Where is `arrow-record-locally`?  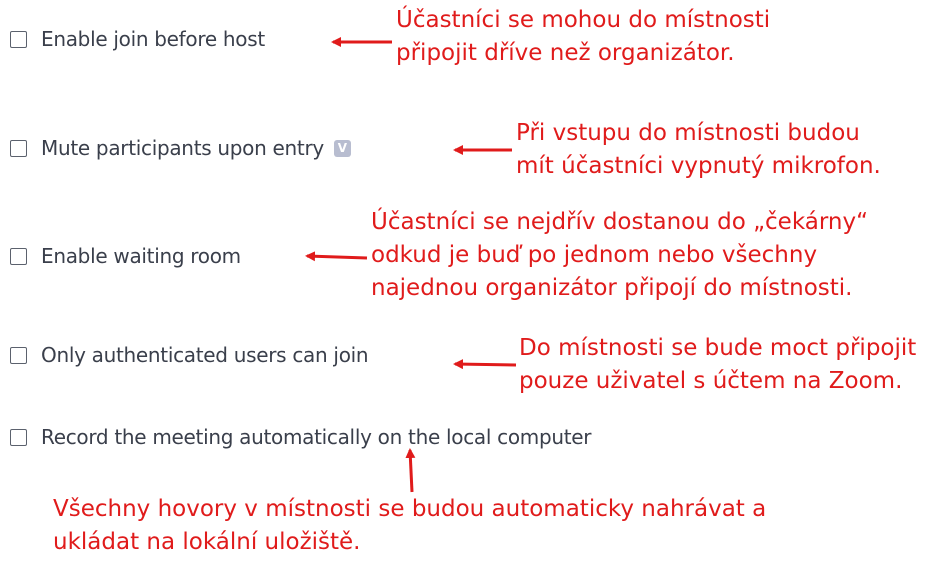 arrow-record-locally is located at coordinates (410, 470).